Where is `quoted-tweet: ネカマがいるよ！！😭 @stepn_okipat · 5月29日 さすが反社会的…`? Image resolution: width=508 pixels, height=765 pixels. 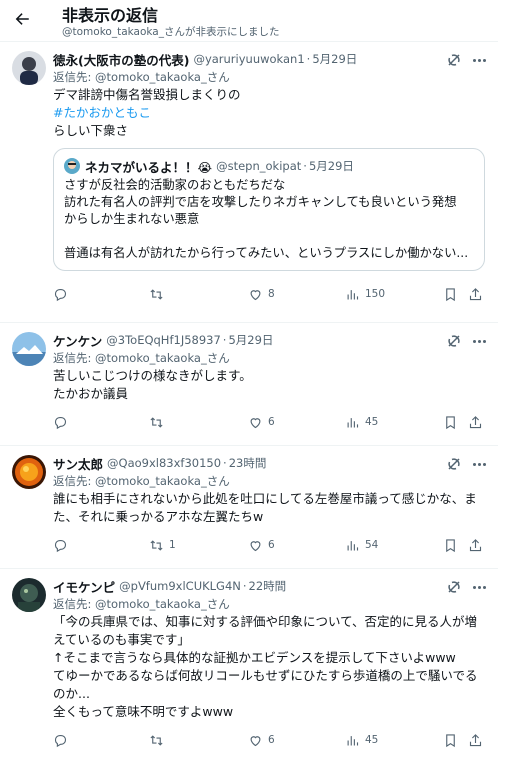 quoted-tweet: ネカマがいるよ！！😭 @stepn_okipat · 5月29日 さすが反社会的… is located at coordinates (269, 209).